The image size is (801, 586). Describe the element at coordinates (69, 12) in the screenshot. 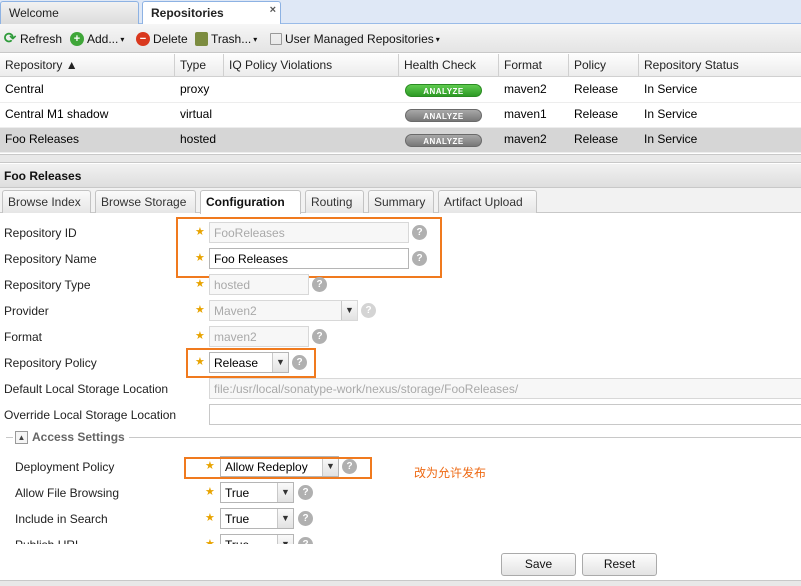

I see `tab-welcome: Welcome` at that location.